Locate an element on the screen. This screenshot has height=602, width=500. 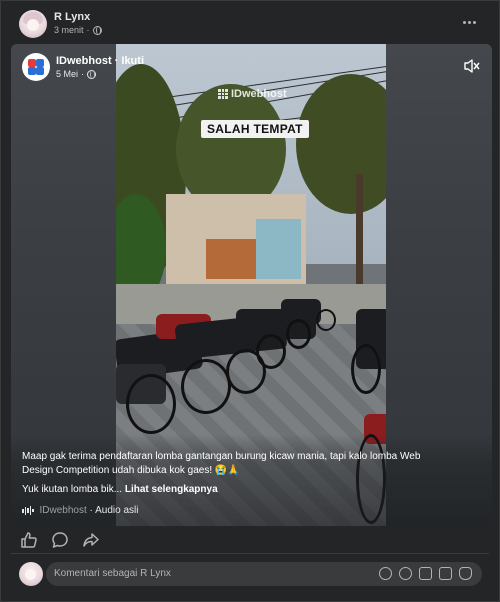
source-meta: 5 Mei · is located at coordinates (76, 74).